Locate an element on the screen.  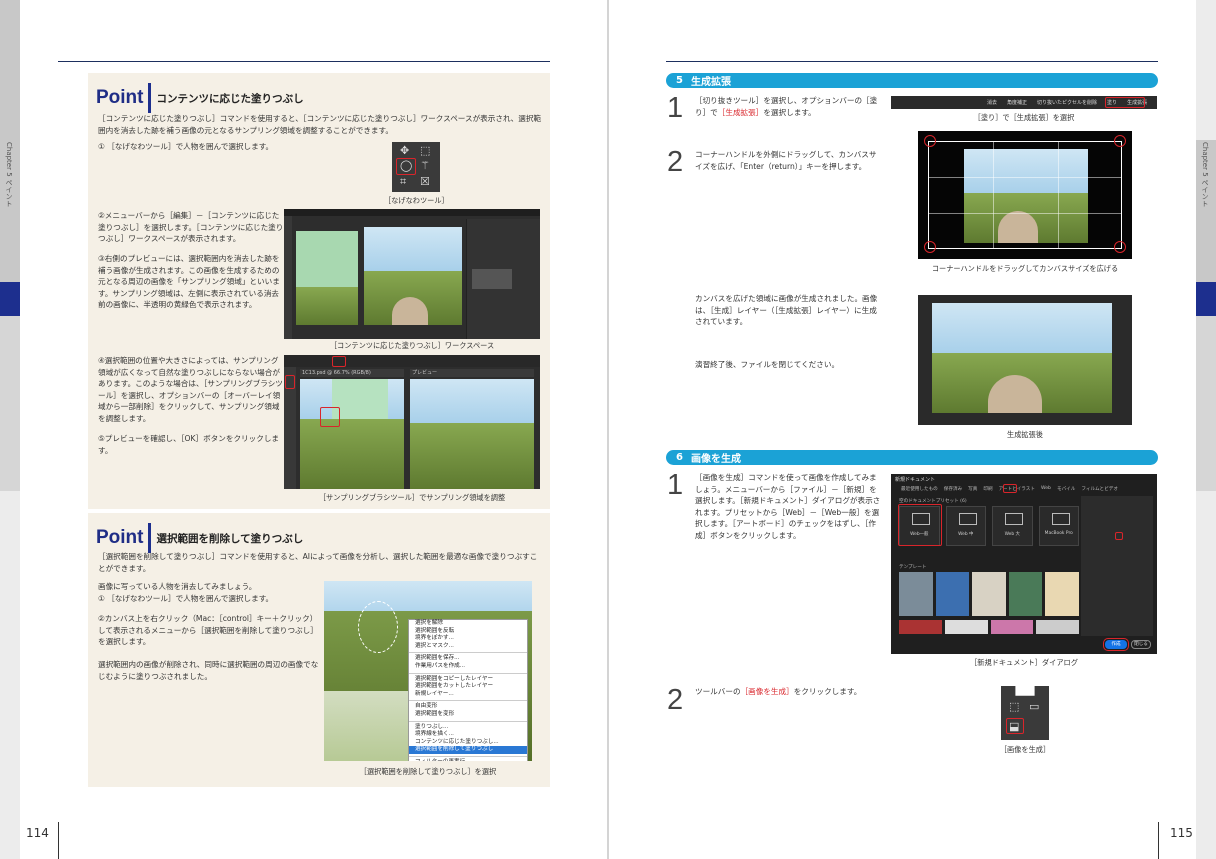
point2-step-lasso: ① ［なげなわツール］で人物を囲んで選択します。 is located at coordinates (186, 598).